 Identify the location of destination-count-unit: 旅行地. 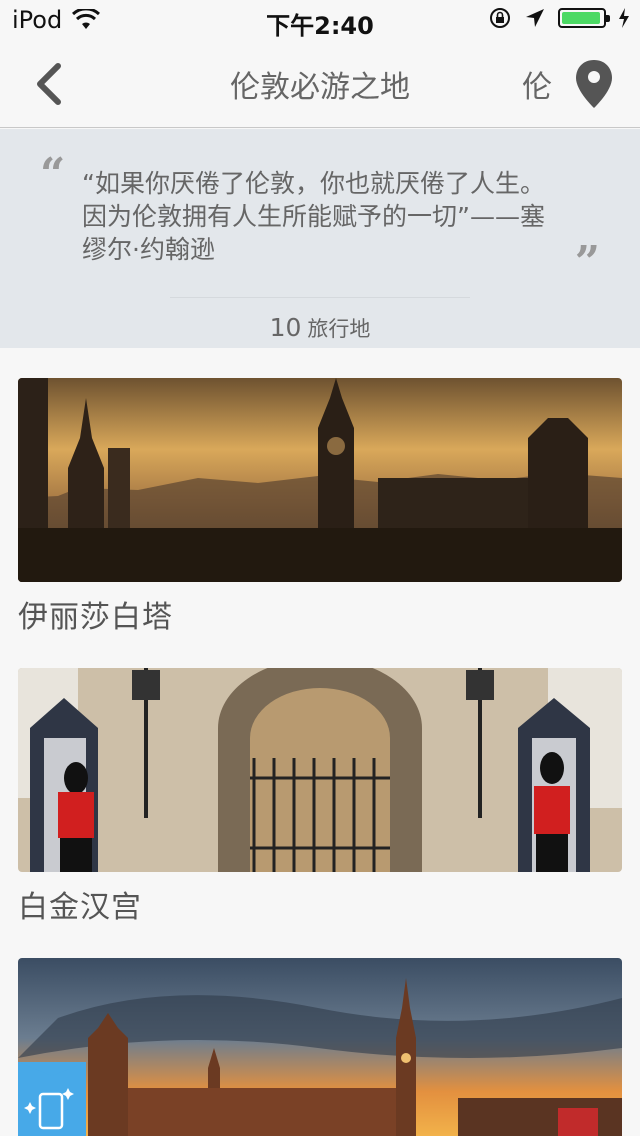
(339, 329).